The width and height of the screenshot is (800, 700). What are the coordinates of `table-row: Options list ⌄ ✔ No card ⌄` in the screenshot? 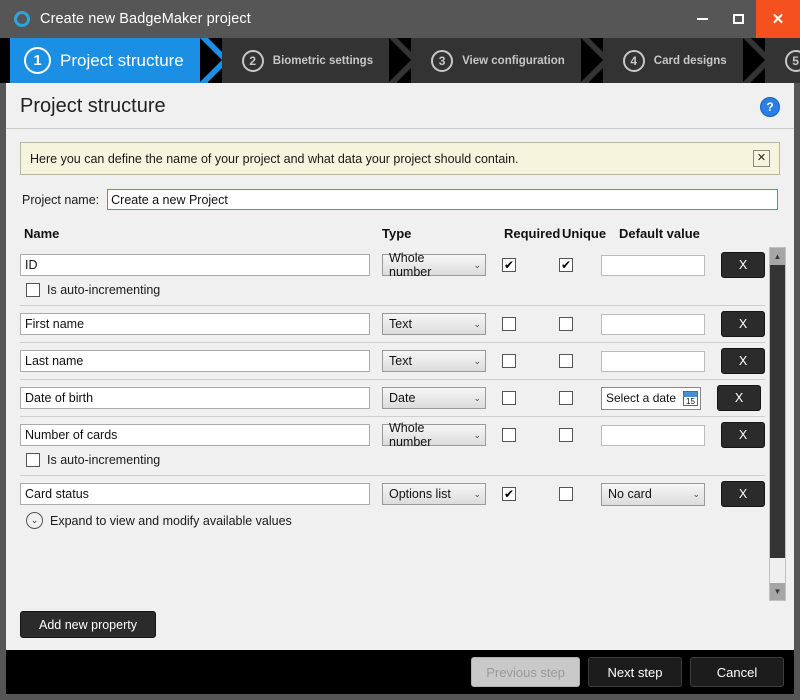 It's located at (392, 506).